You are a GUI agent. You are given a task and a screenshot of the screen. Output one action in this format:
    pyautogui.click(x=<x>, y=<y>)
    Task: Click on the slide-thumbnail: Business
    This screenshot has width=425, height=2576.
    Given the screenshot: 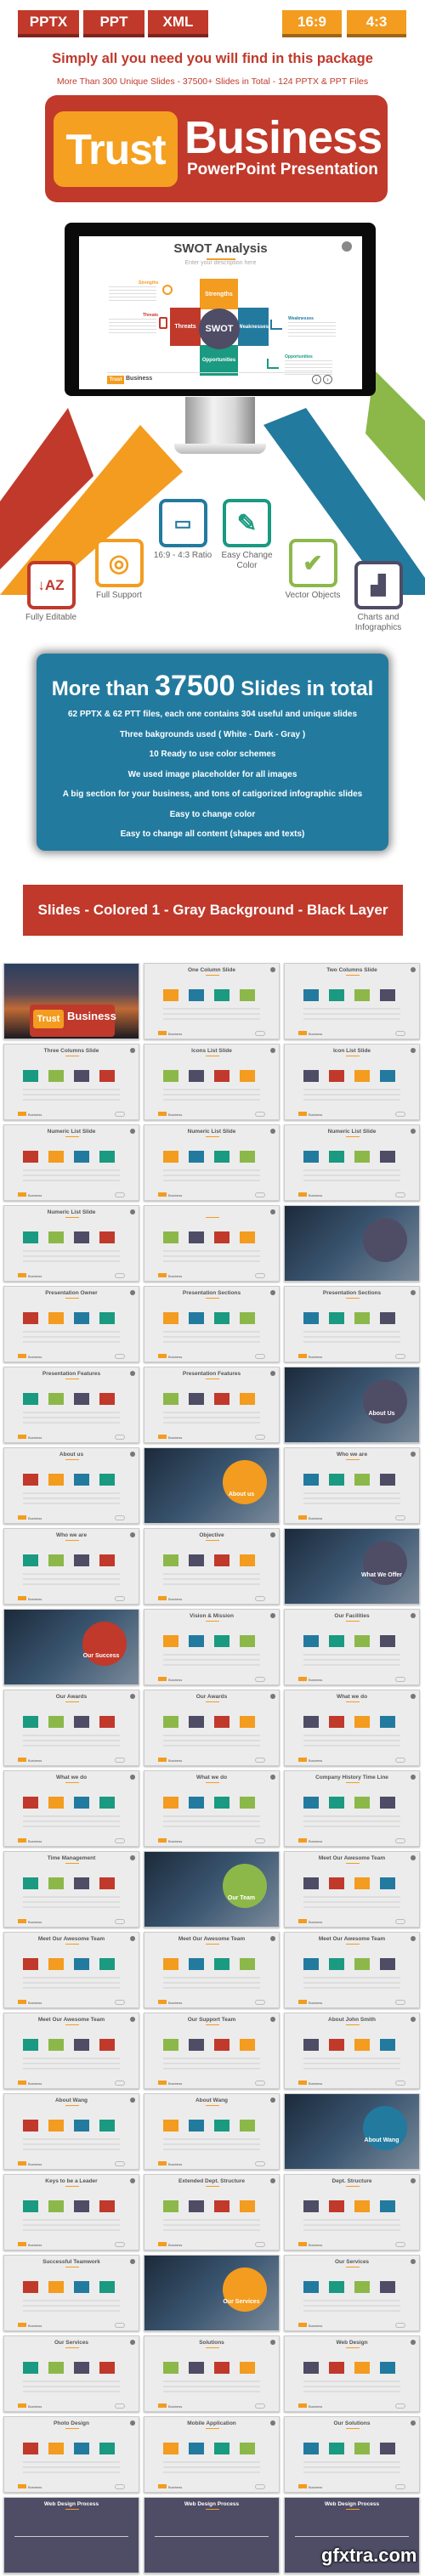 What is the action you would take?
    pyautogui.click(x=212, y=1243)
    